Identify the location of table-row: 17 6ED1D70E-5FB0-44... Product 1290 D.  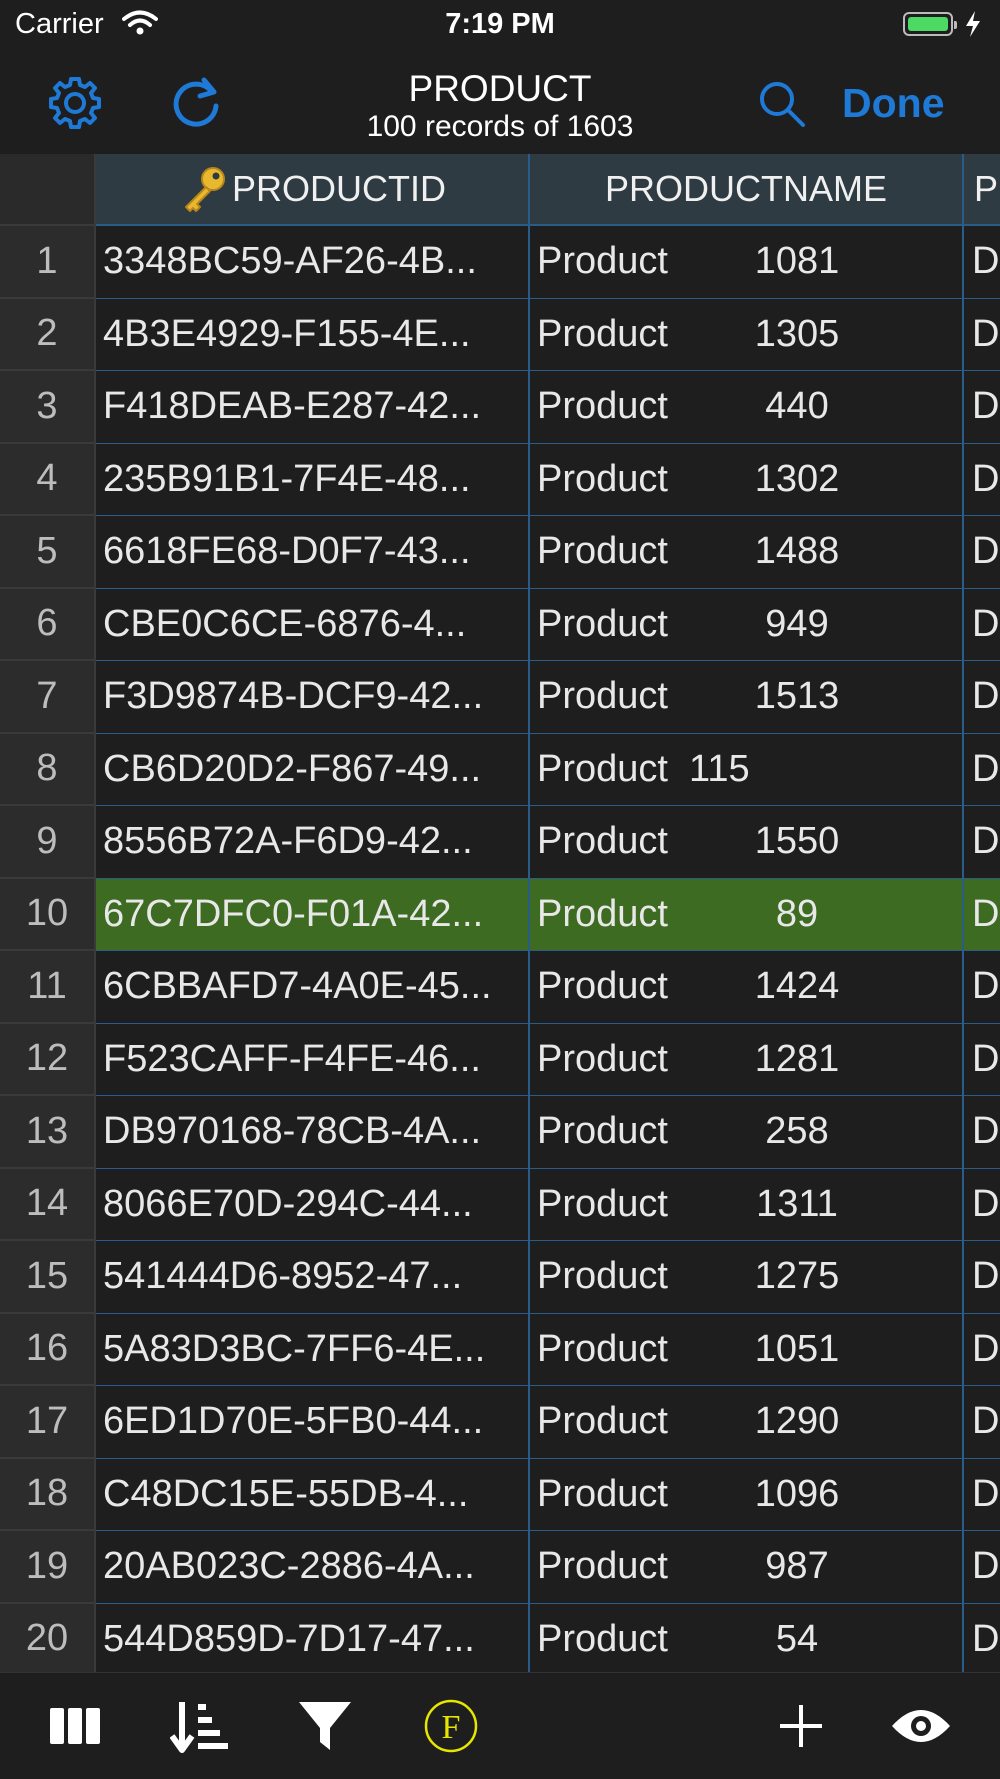
(500, 1422).